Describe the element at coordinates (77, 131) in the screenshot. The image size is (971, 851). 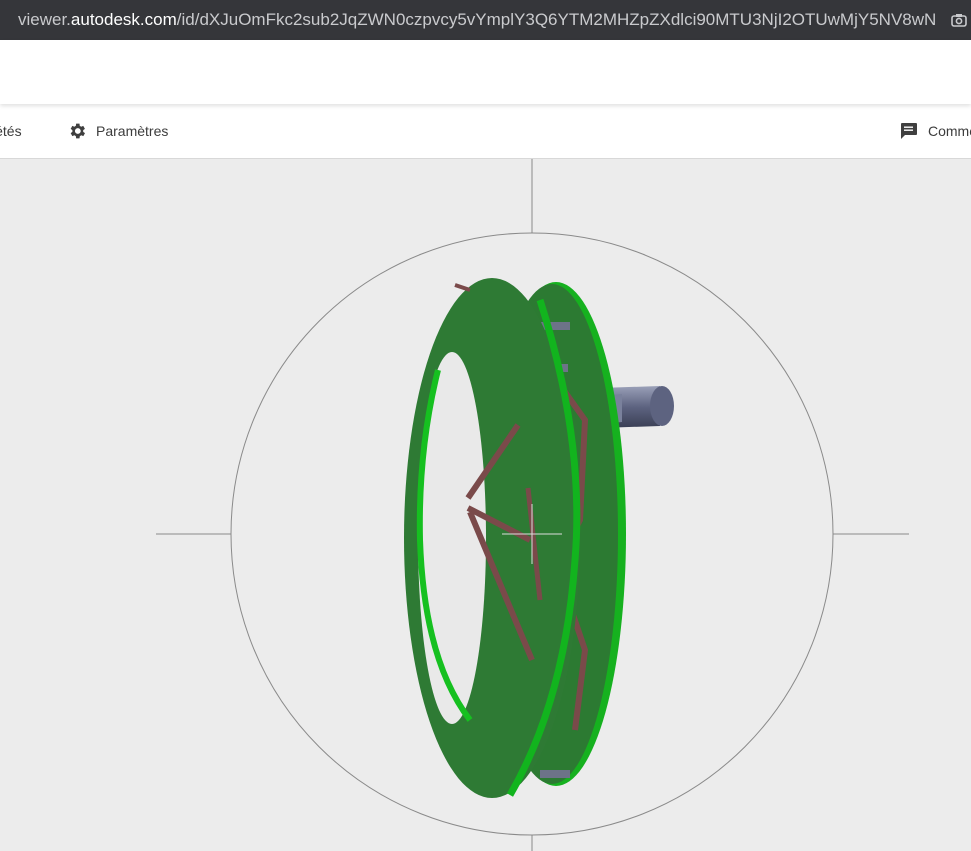
I see `gear-icon` at that location.